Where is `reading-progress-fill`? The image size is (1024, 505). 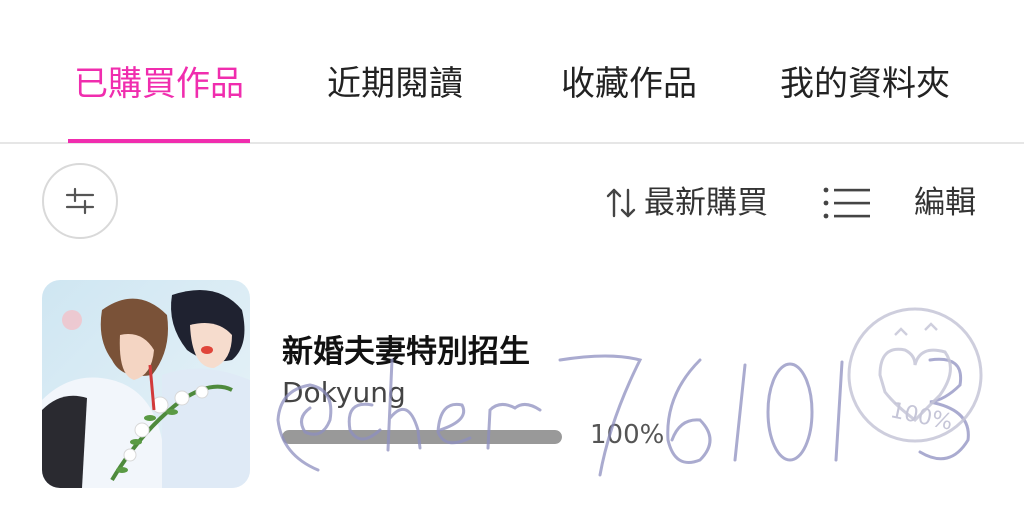 reading-progress-fill is located at coordinates (422, 437).